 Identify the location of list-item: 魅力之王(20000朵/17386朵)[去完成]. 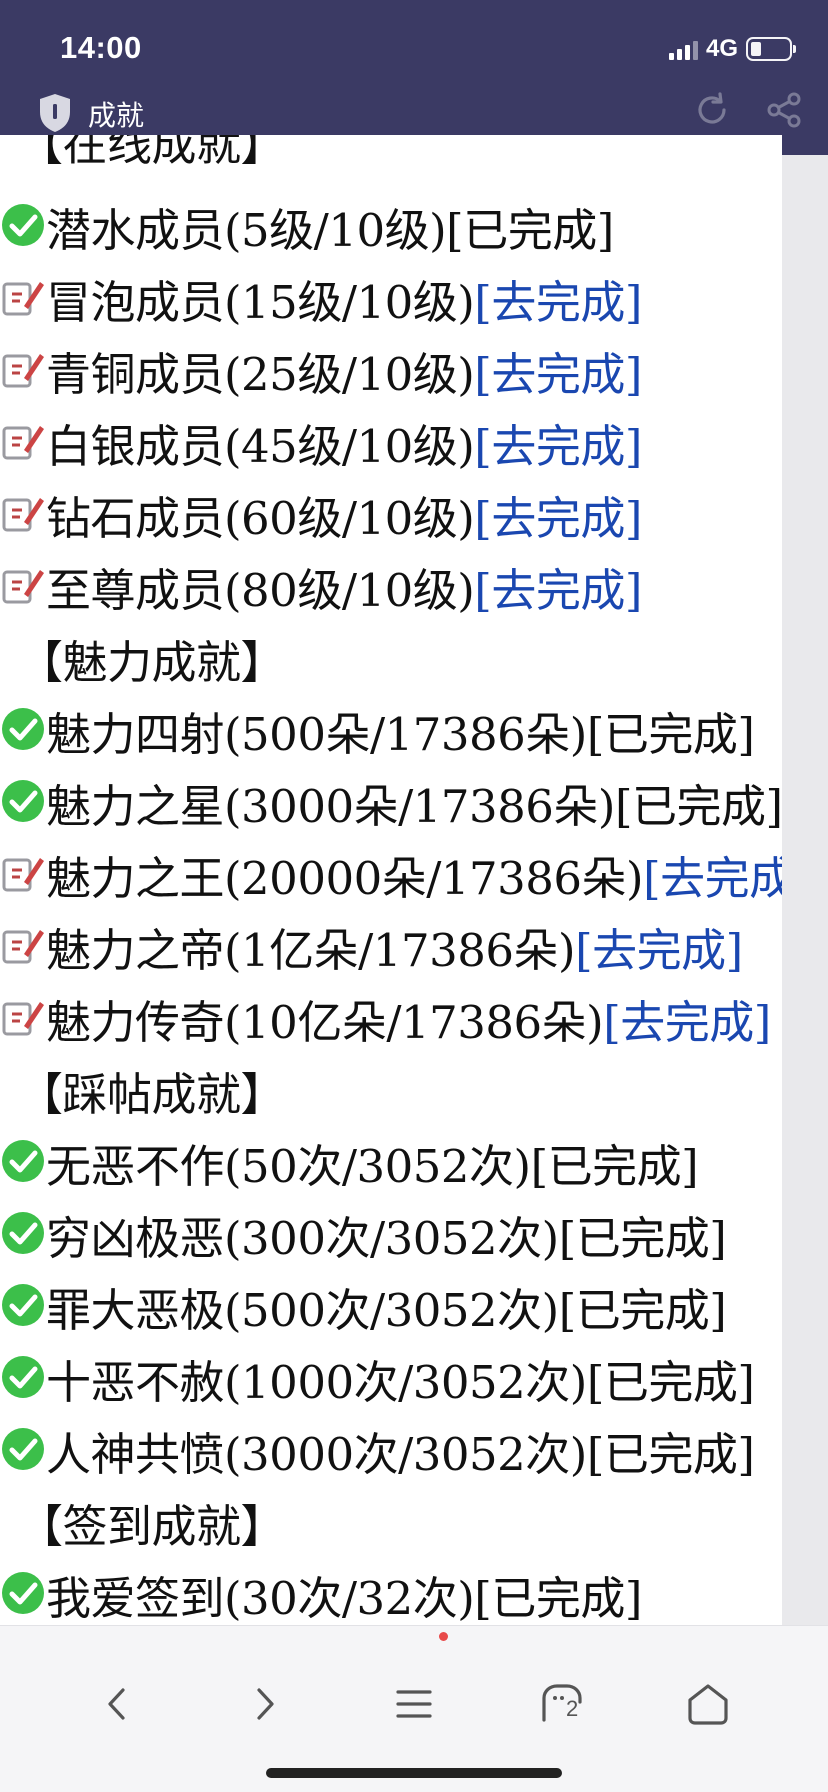
(391, 879).